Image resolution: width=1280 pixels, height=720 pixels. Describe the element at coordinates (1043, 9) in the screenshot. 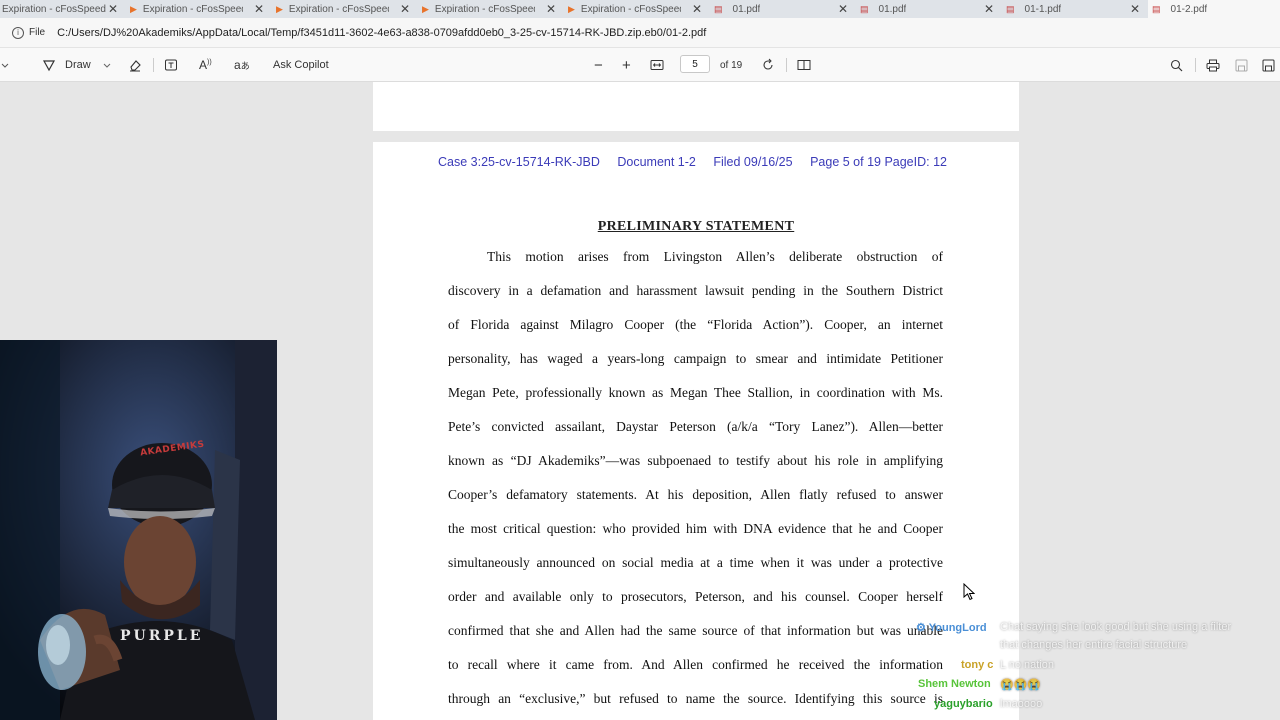

I see `tab-label: 01-1.pdf` at that location.